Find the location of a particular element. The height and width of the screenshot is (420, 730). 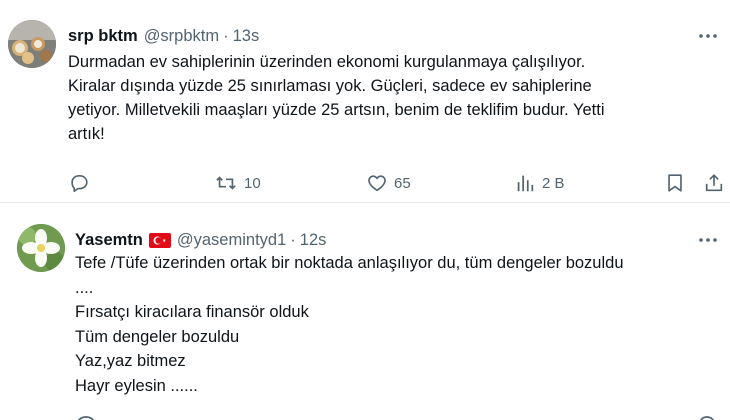

reply-button is located at coordinates (79, 183).